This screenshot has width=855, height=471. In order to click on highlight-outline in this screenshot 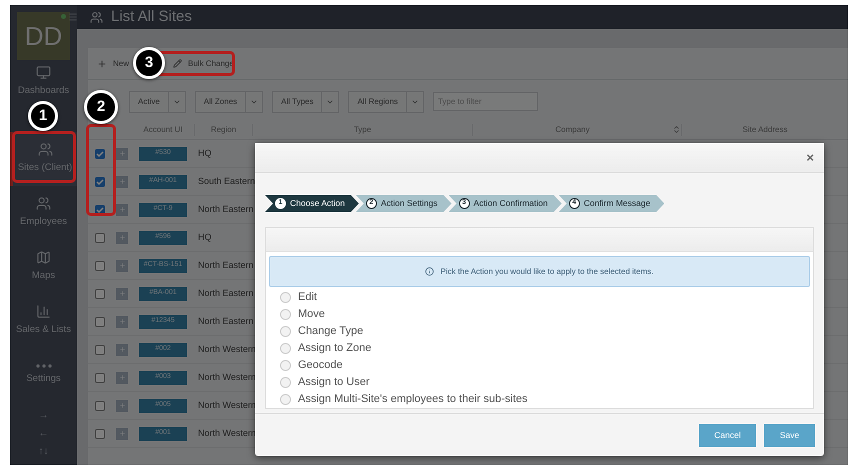, I will do `click(44, 157)`.